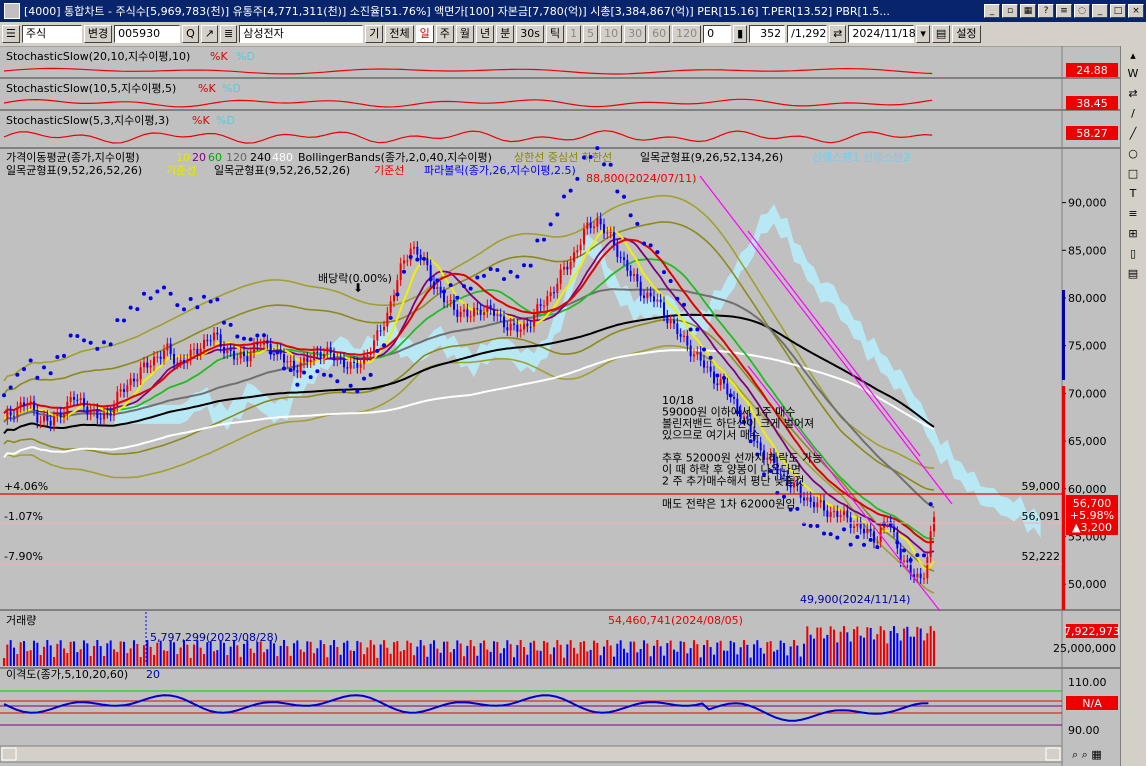  I want to click on interval-10: 10, so click(611, 34).